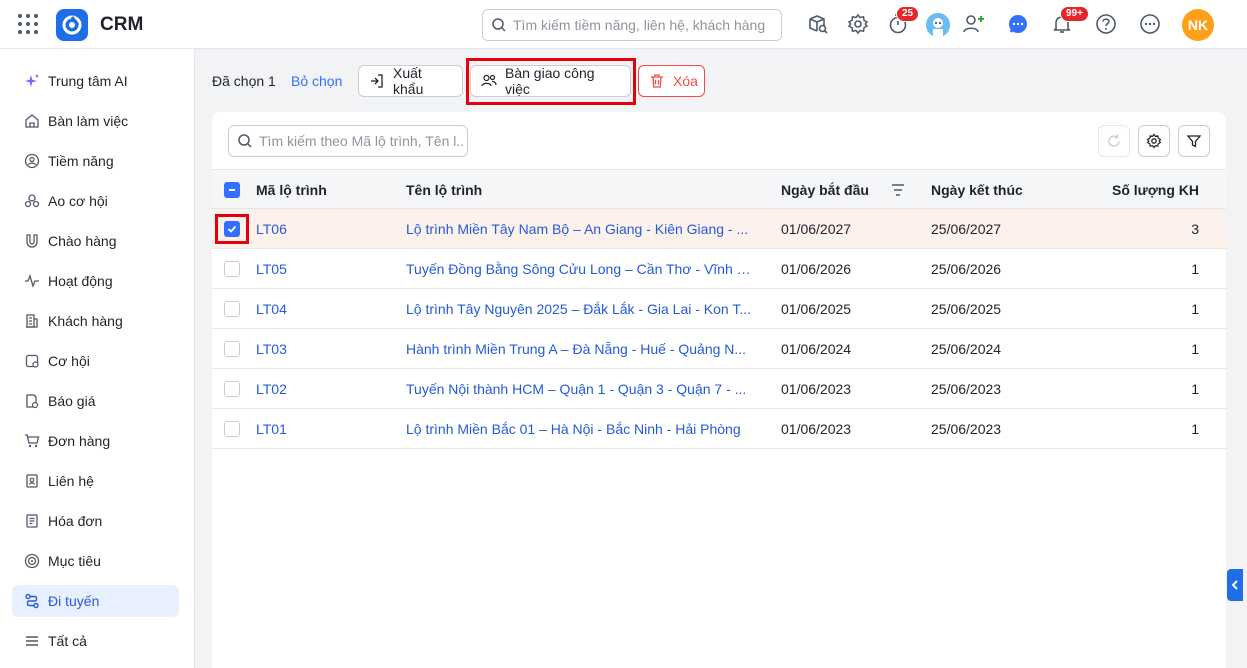 Image resolution: width=1247 pixels, height=668 pixels. I want to click on add-user-icon, so click(974, 24).